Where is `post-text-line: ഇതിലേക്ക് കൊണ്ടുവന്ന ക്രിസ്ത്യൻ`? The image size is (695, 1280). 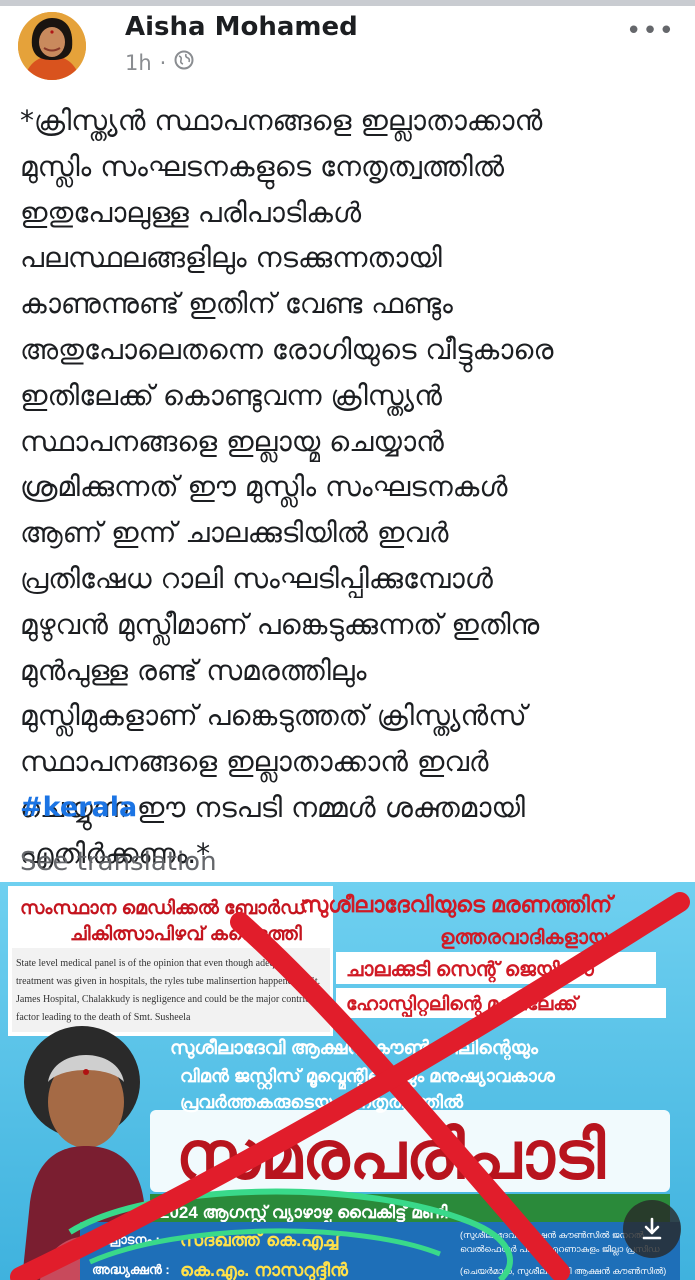 post-text-line: ഇതിലേക്ക് കൊണ്ടുവന്ന ക്രിസ്ത്യൻ is located at coordinates (231, 395).